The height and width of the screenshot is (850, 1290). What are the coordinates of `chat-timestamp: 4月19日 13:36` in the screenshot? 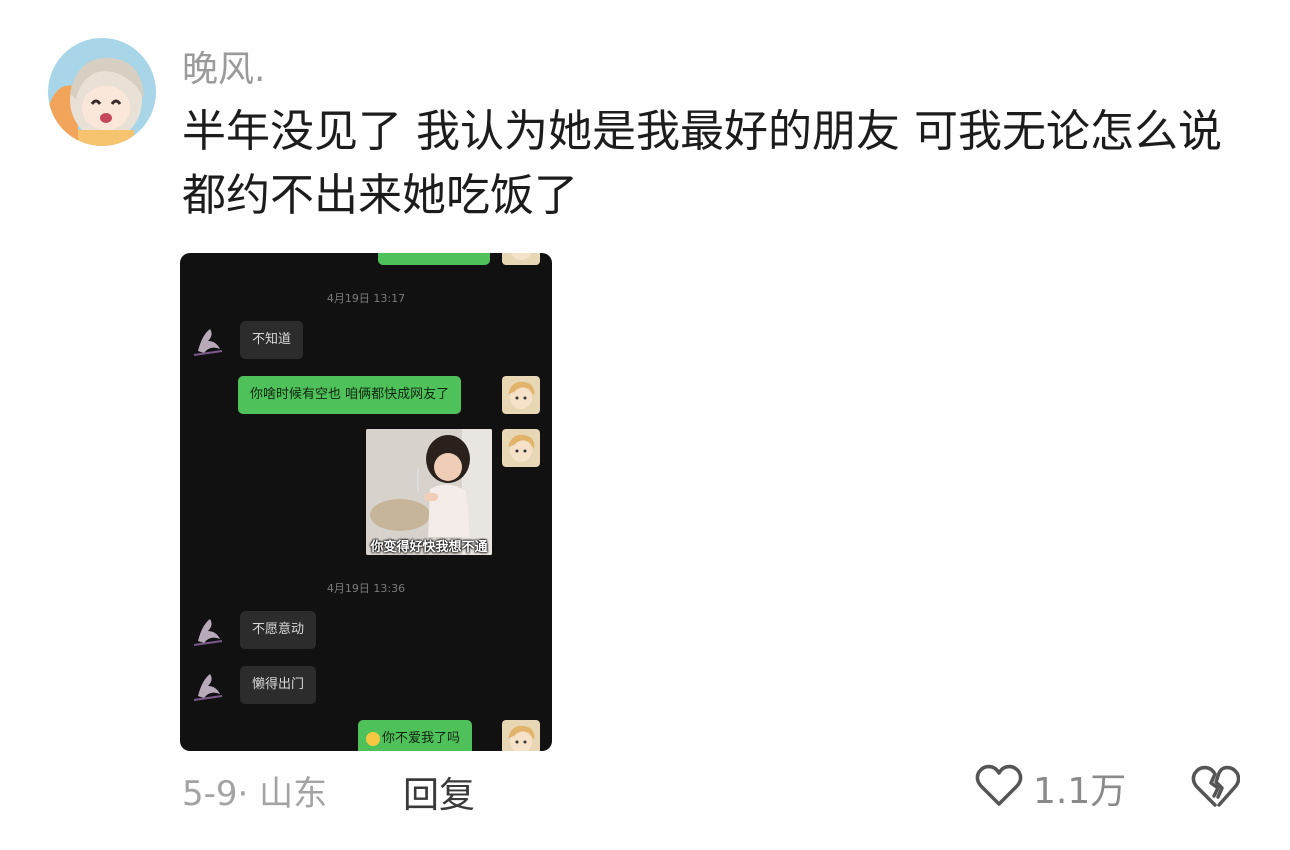 It's located at (366, 588).